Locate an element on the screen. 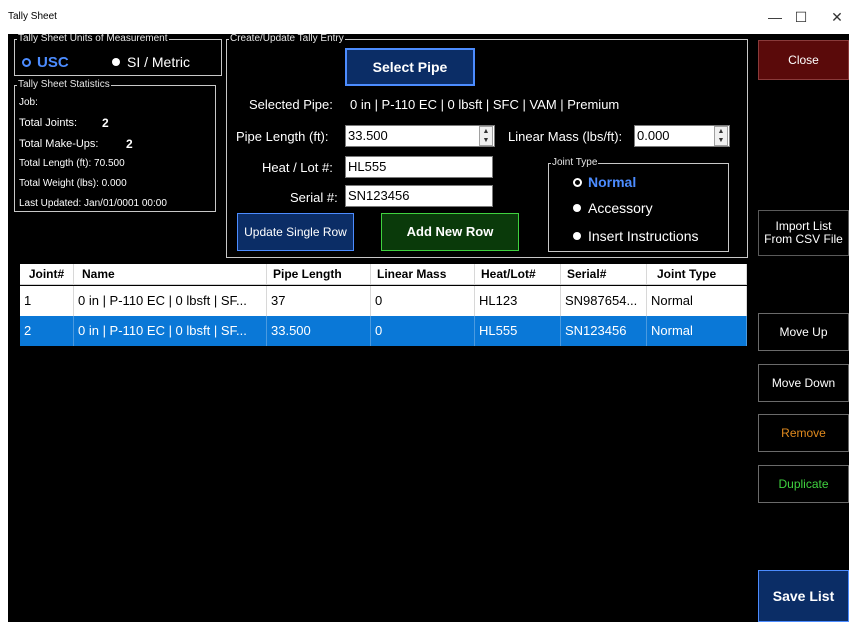  cell-joint: 1 is located at coordinates (47, 301).